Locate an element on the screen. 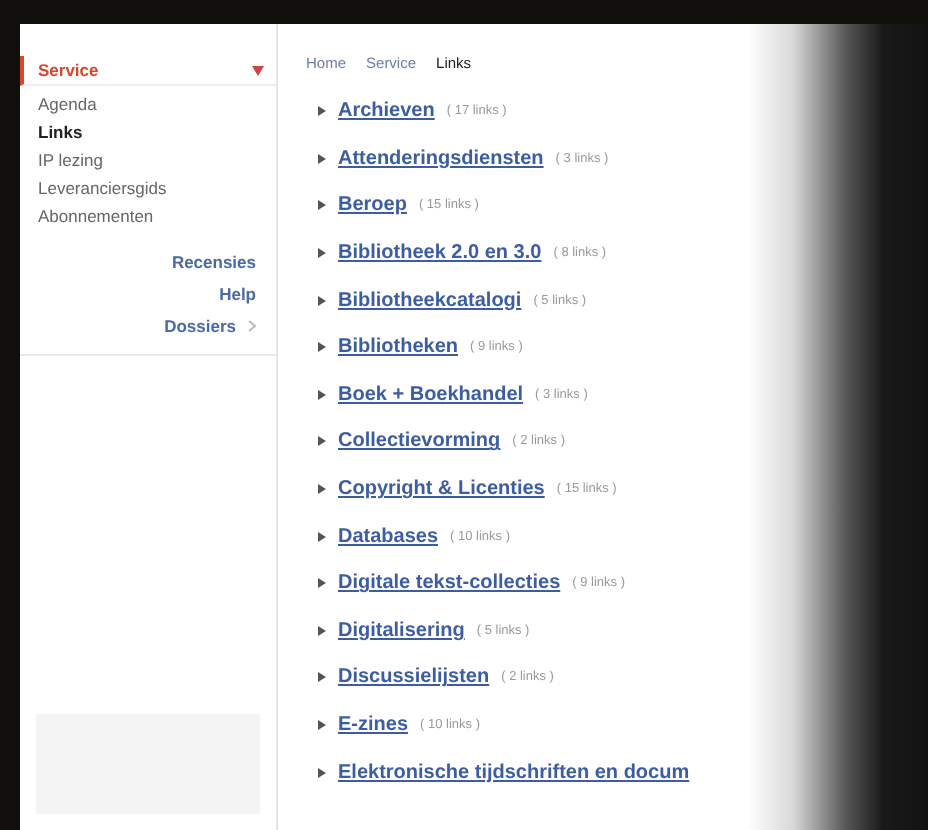  category-link: Databases is located at coordinates (388, 536).